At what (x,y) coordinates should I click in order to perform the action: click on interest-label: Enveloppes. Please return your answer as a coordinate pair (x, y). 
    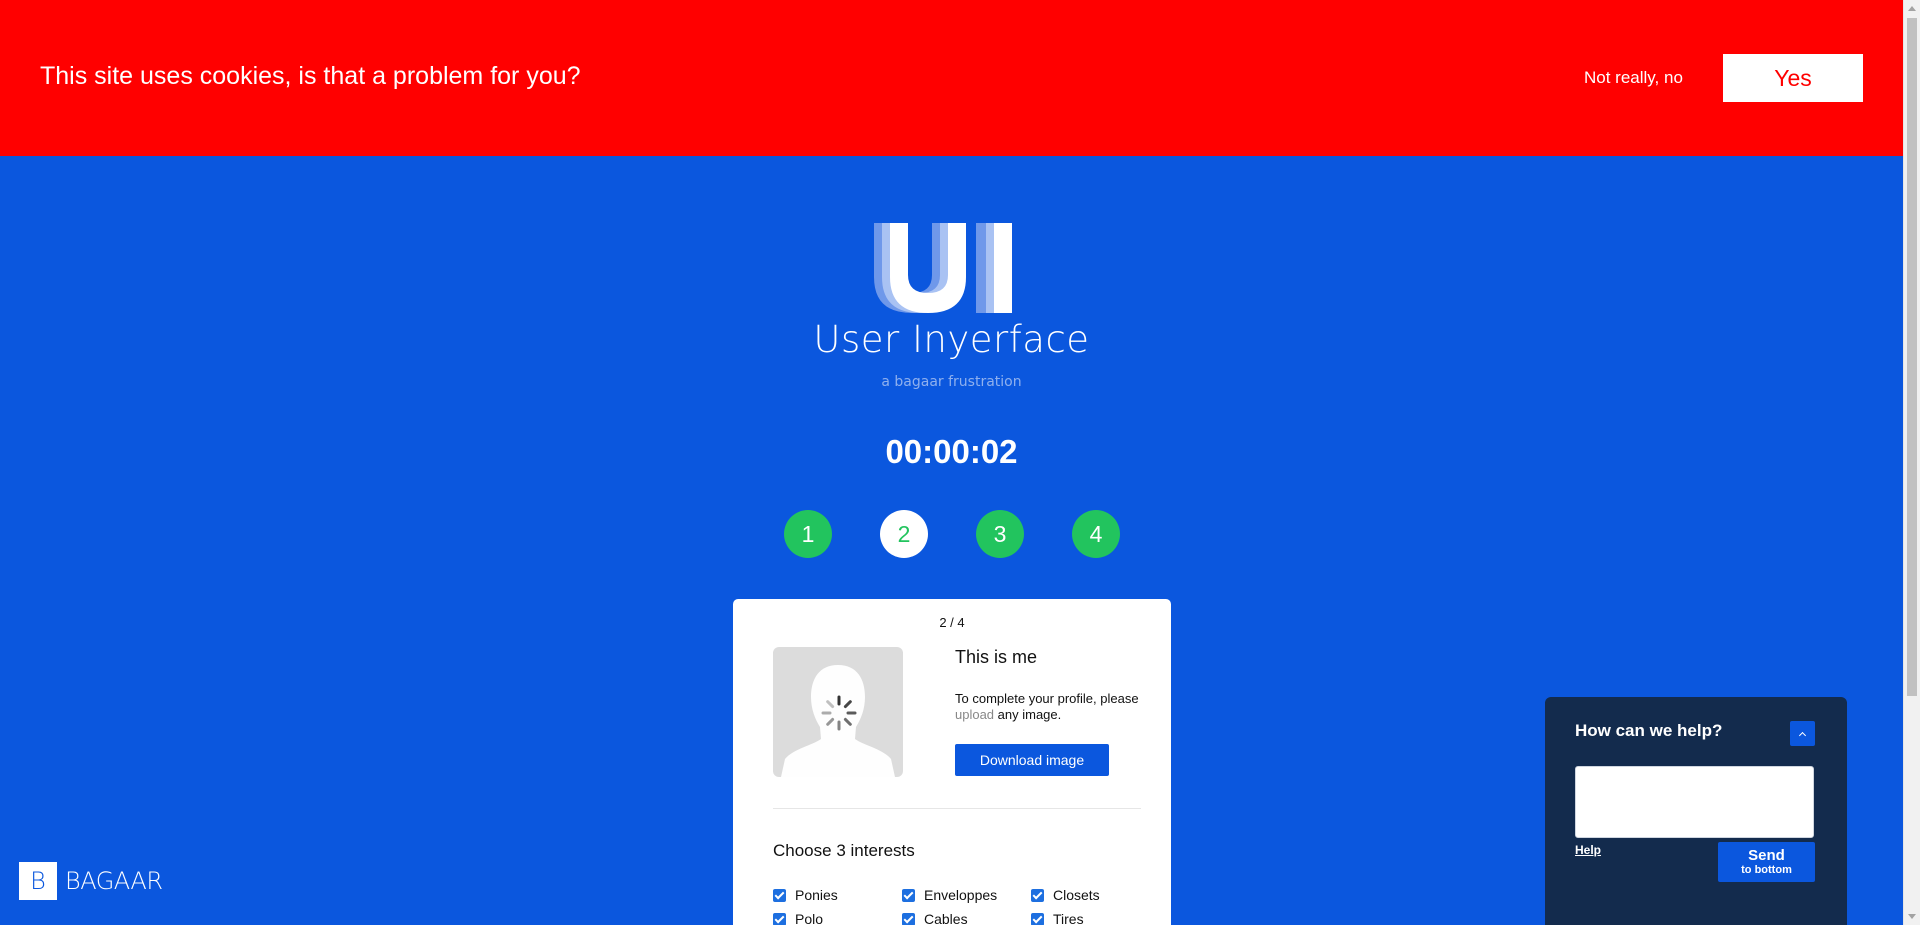
    Looking at the image, I should click on (961, 895).